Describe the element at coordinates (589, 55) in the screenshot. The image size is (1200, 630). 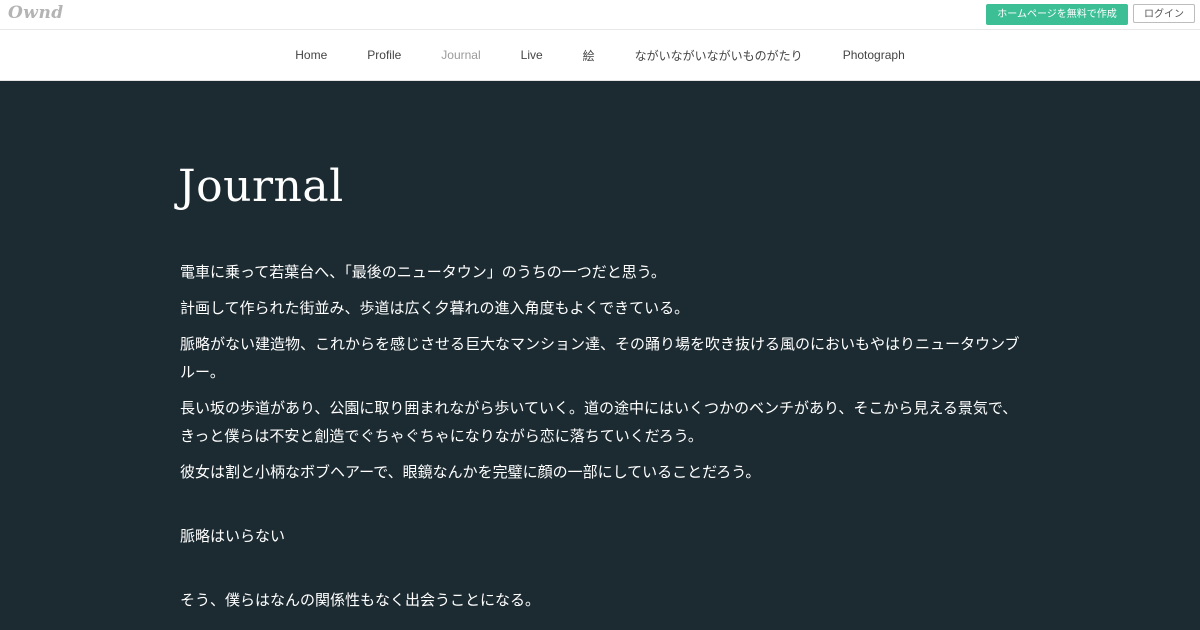
I see `nav-item-art: 絵` at that location.